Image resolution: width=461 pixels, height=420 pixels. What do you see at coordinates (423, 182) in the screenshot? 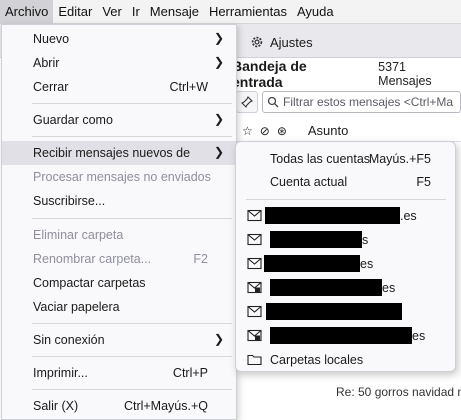
I see `shortcut-actual: F5` at bounding box center [423, 182].